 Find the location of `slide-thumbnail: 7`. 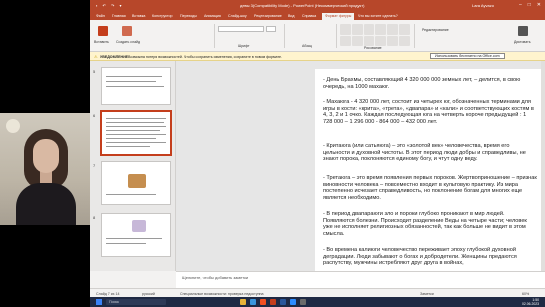

slide-thumbnail: 7 is located at coordinates (132, 183).